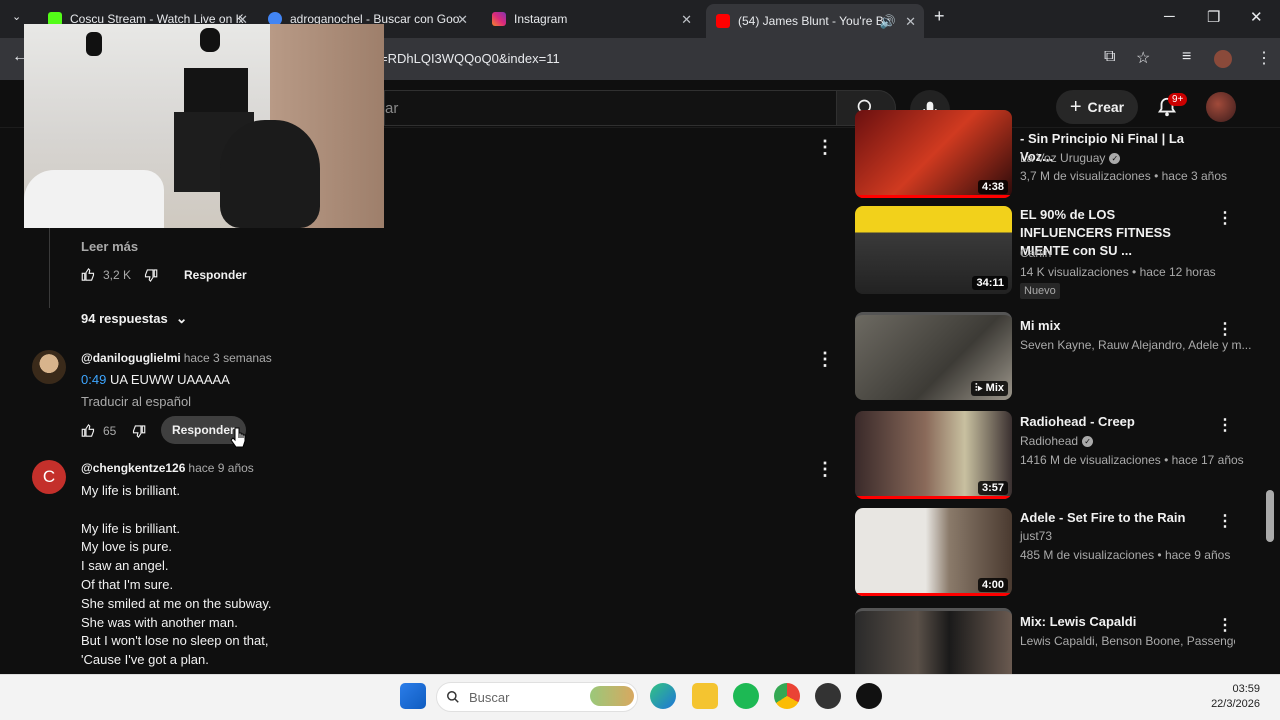  Describe the element at coordinates (131, 358) in the screenshot. I see `author-handle: @daniloguglielmi` at that location.